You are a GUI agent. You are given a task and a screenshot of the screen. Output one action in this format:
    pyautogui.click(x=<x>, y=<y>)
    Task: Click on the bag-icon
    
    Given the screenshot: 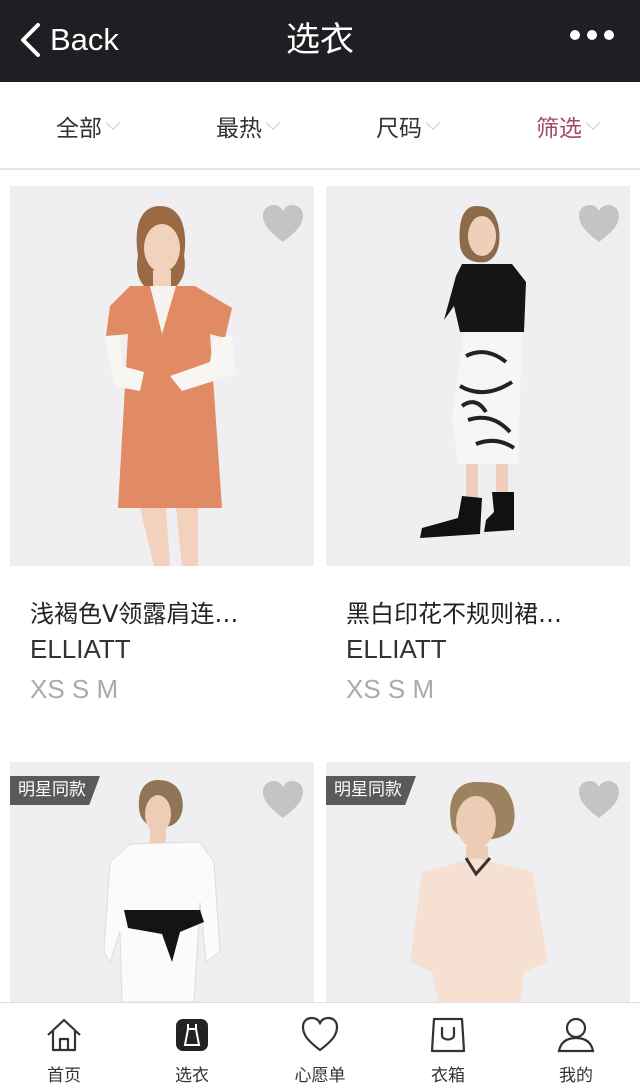 What is the action you would take?
    pyautogui.click(x=448, y=1035)
    